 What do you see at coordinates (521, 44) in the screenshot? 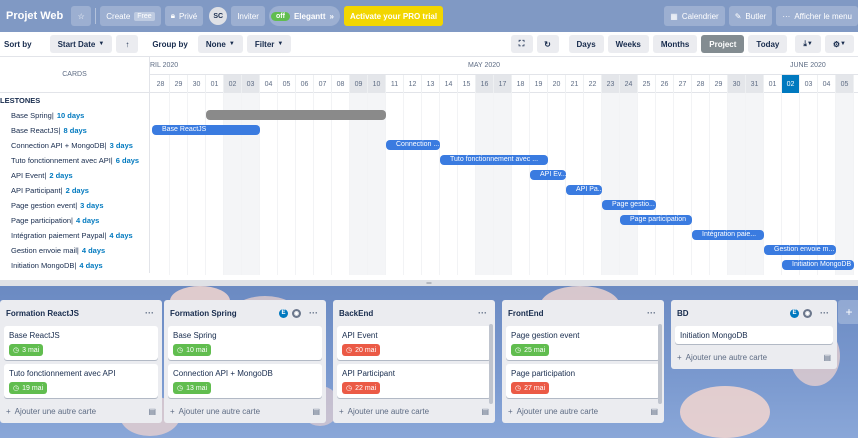
I see `fullscreen-button: ⛶` at bounding box center [521, 44].